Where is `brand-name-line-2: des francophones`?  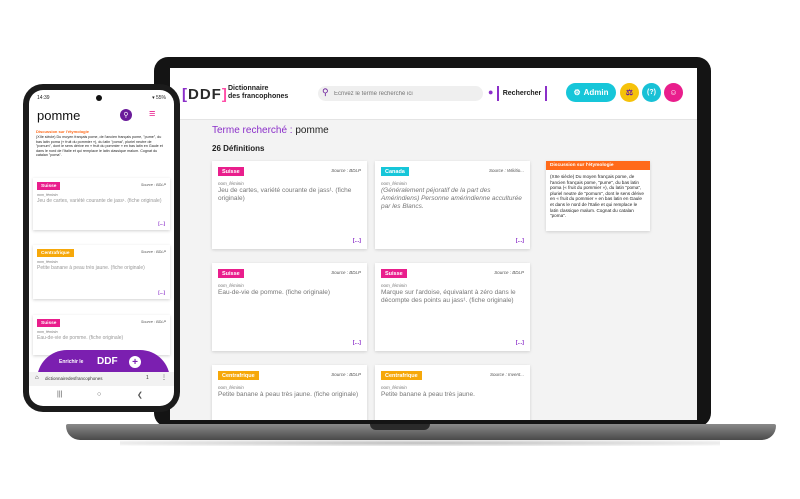
brand-name-line-2: des francophones is located at coordinates (258, 96).